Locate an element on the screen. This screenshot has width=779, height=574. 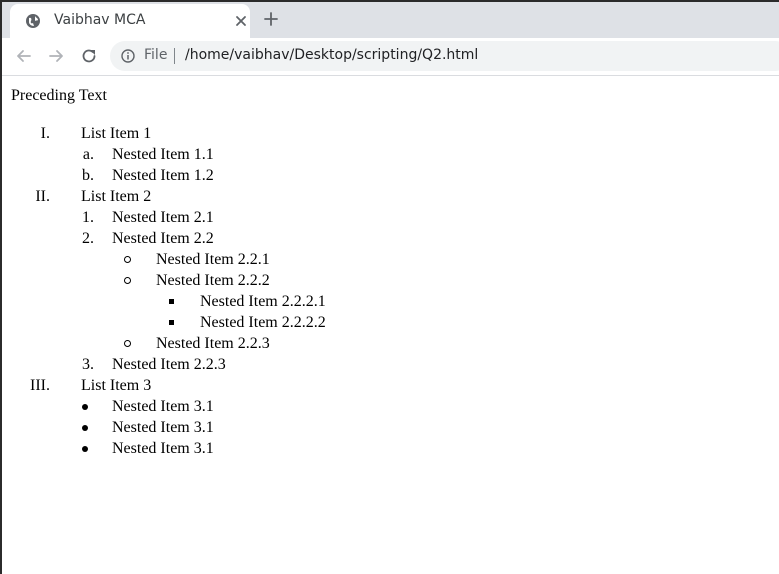
list-marker: I. is located at coordinates (45, 133).